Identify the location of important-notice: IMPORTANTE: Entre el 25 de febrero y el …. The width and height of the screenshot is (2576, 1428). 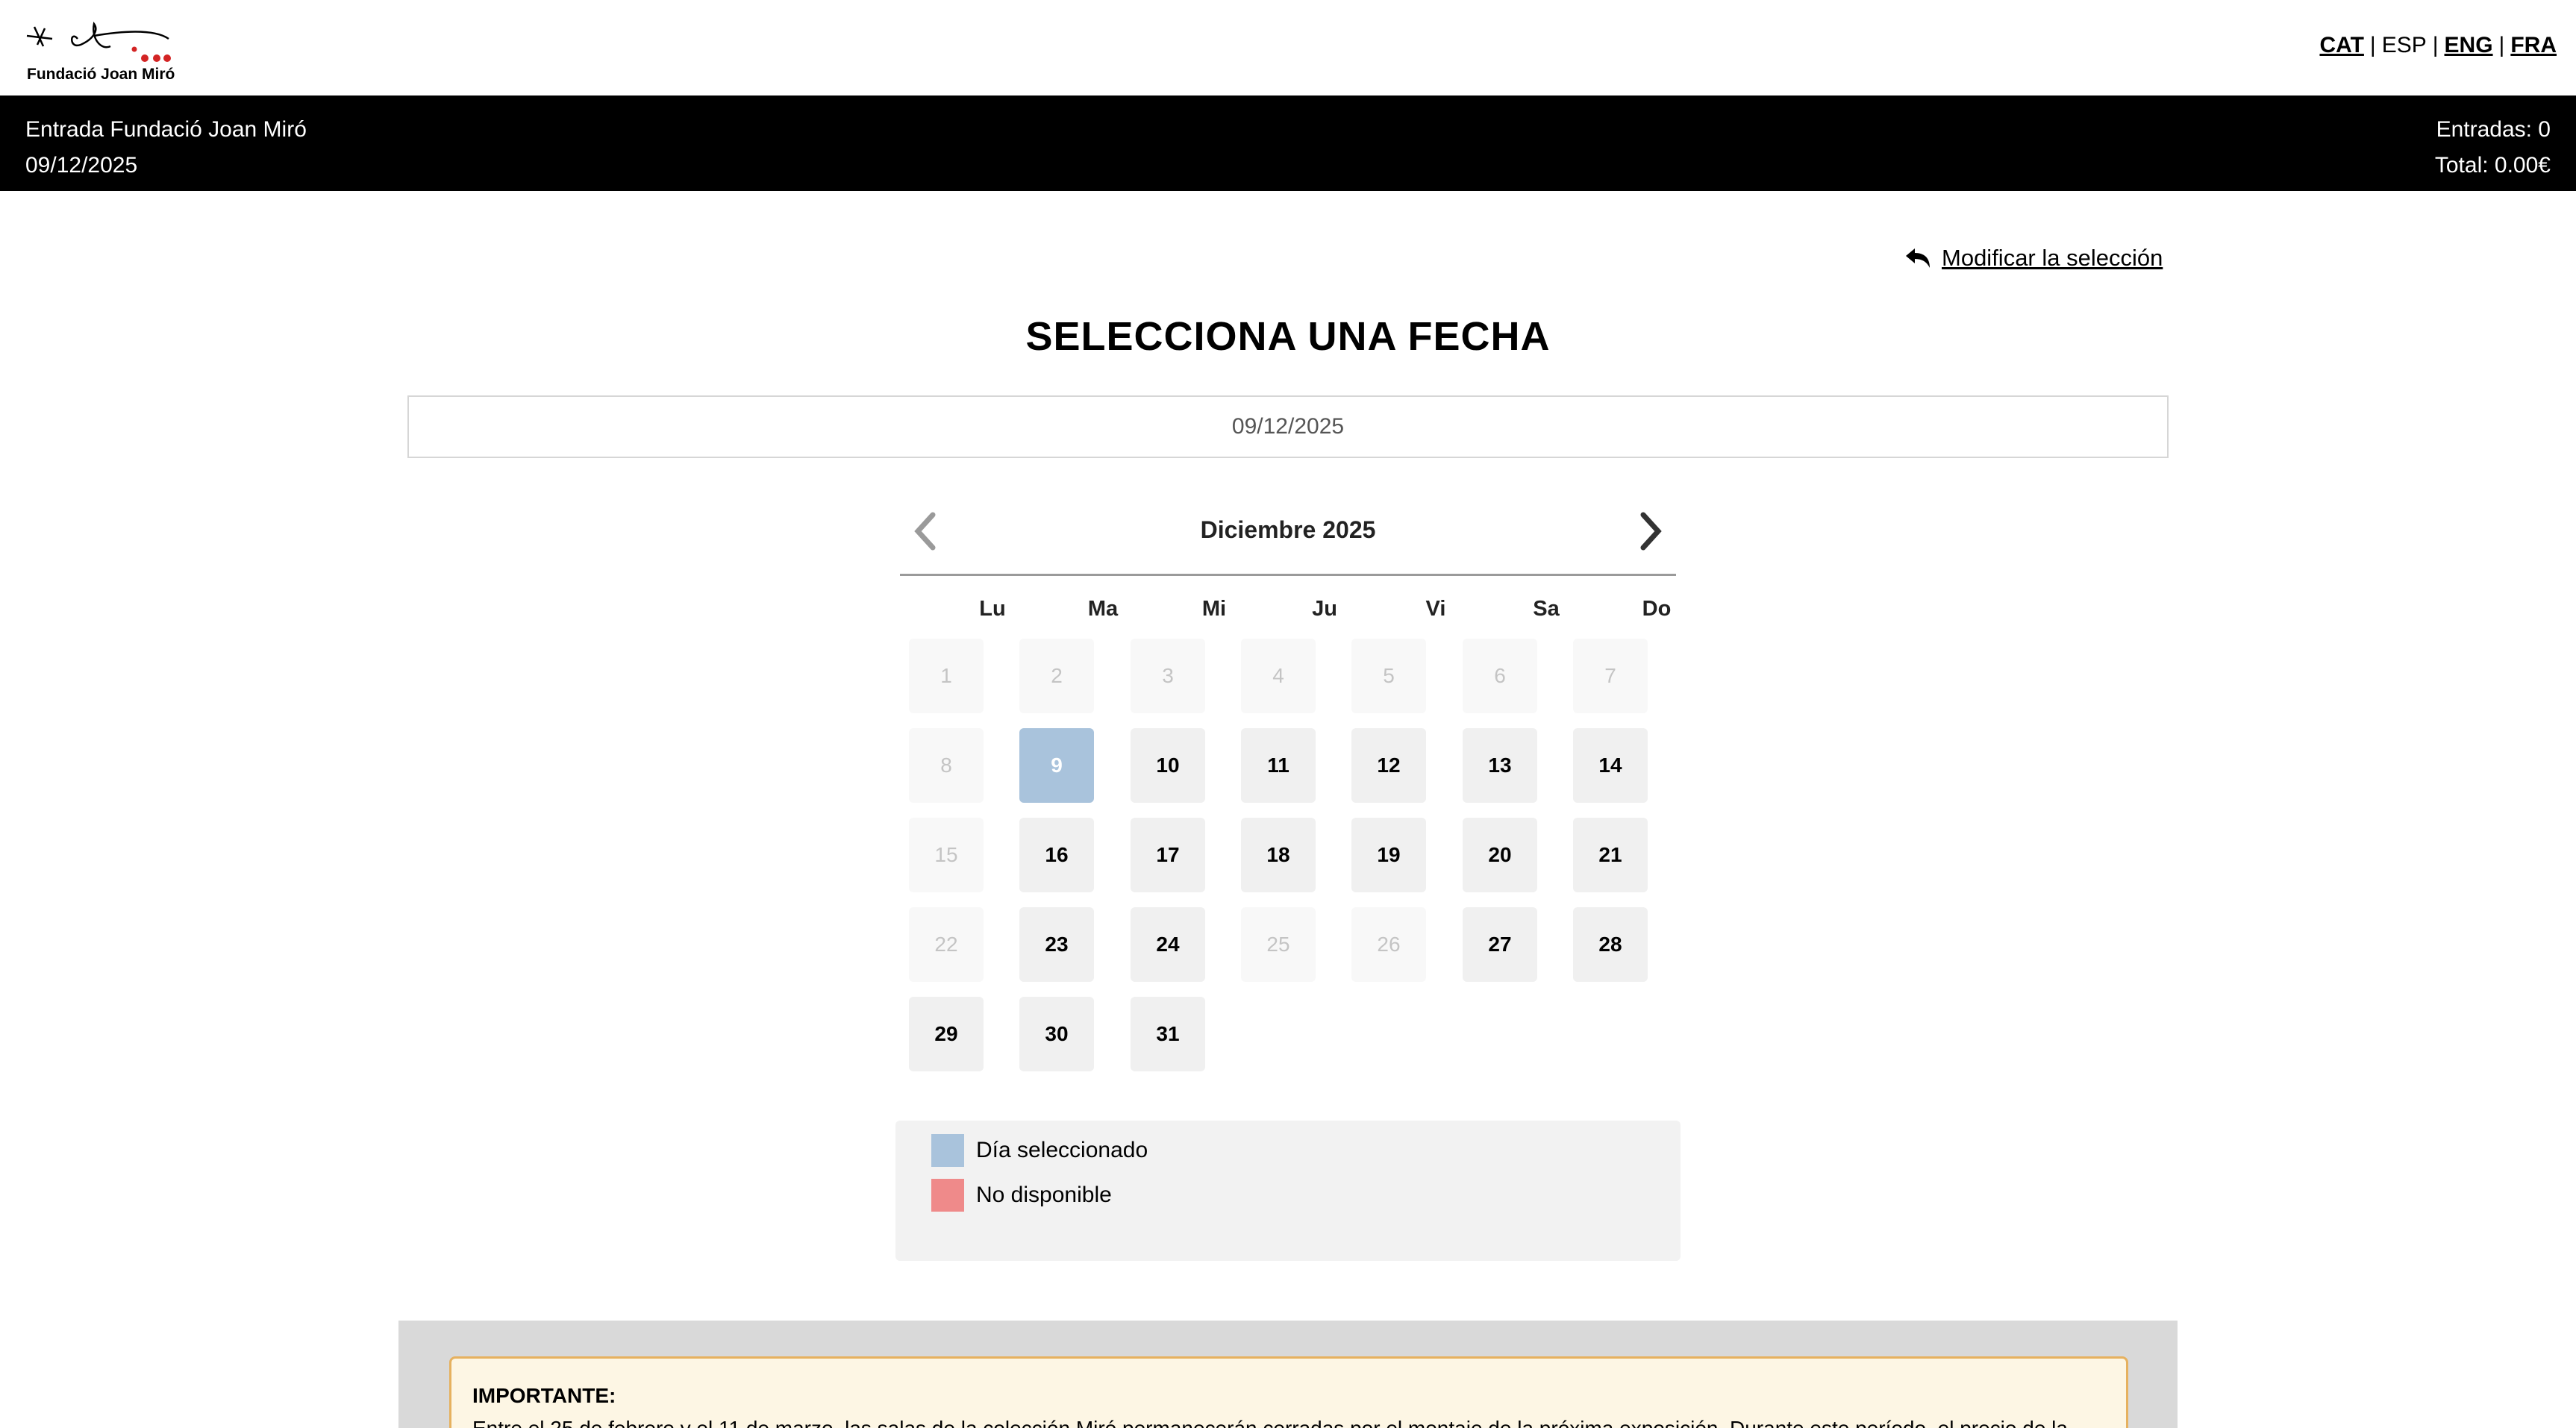
(1288, 1392).